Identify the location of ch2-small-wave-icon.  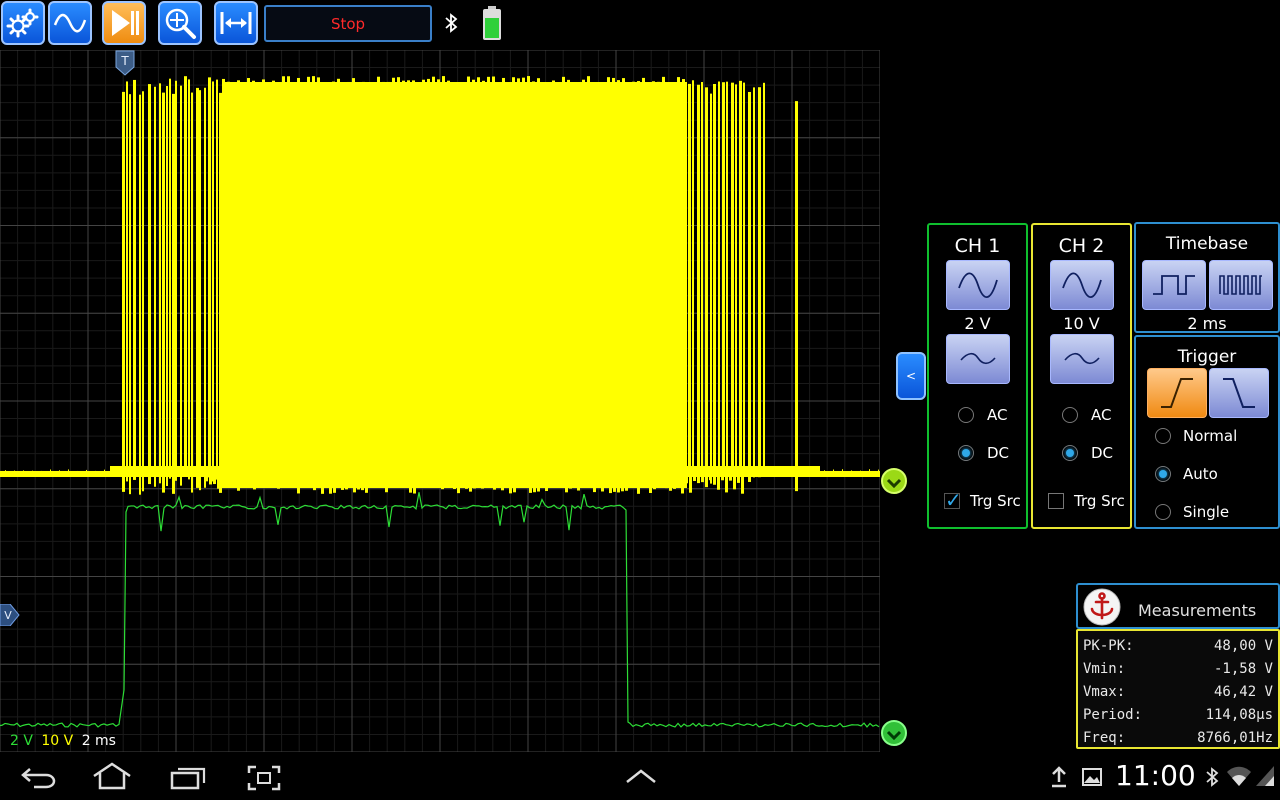
(1082, 358).